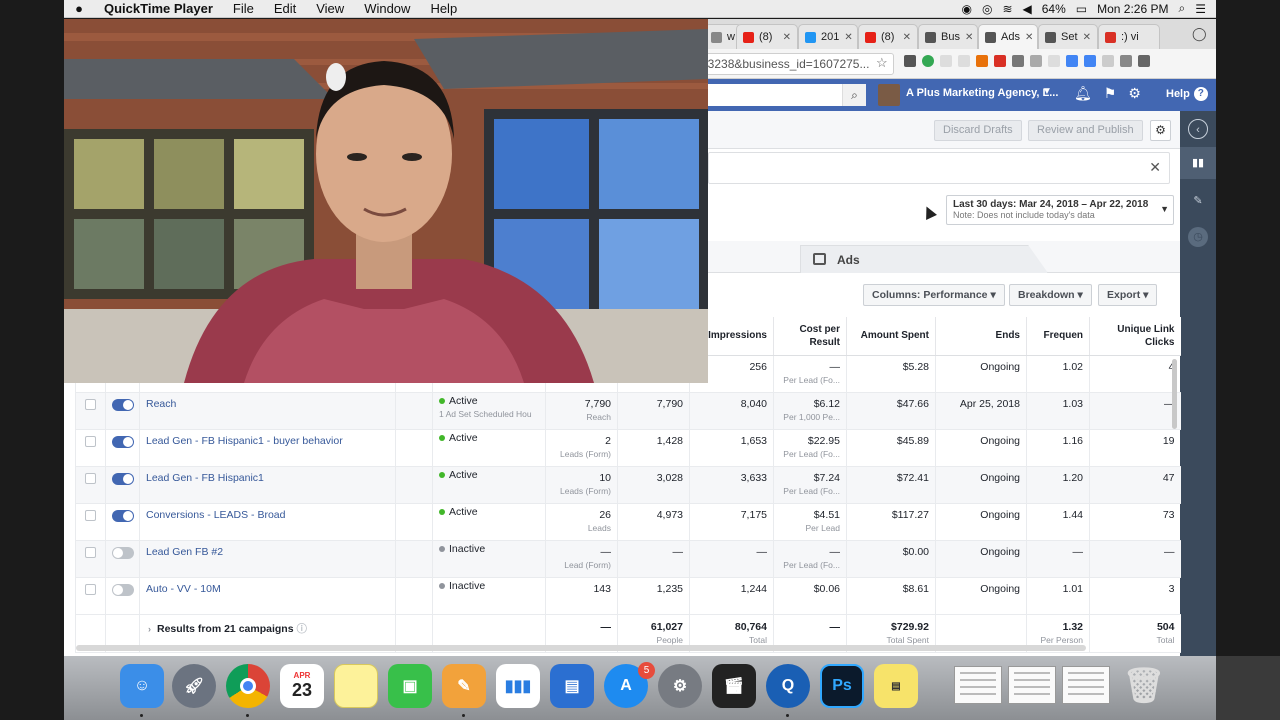 The width and height of the screenshot is (1280, 720). I want to click on menu-window: Window, so click(387, 8).